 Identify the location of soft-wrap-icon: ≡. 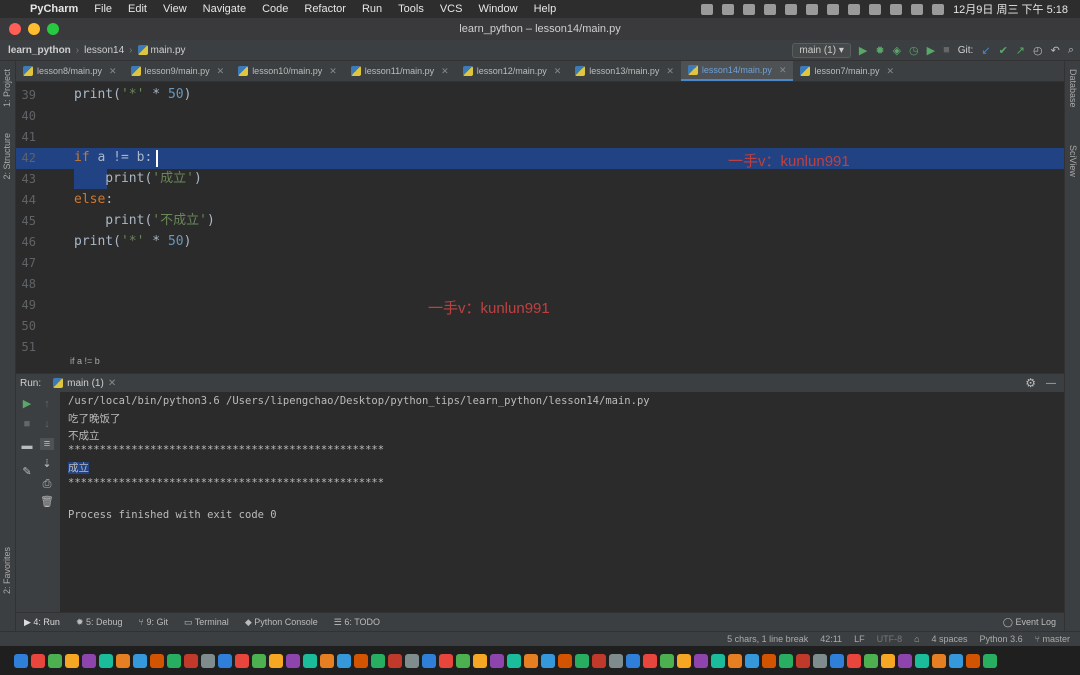
(47, 444).